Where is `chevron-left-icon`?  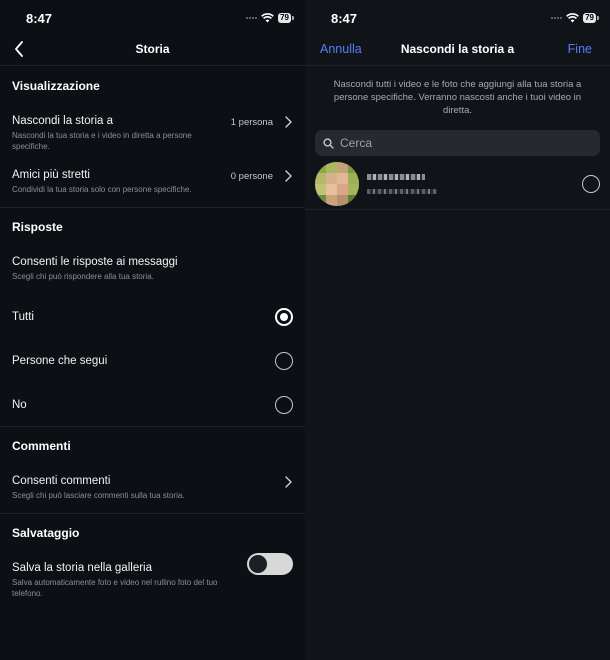
chevron-left-icon is located at coordinates (19, 49).